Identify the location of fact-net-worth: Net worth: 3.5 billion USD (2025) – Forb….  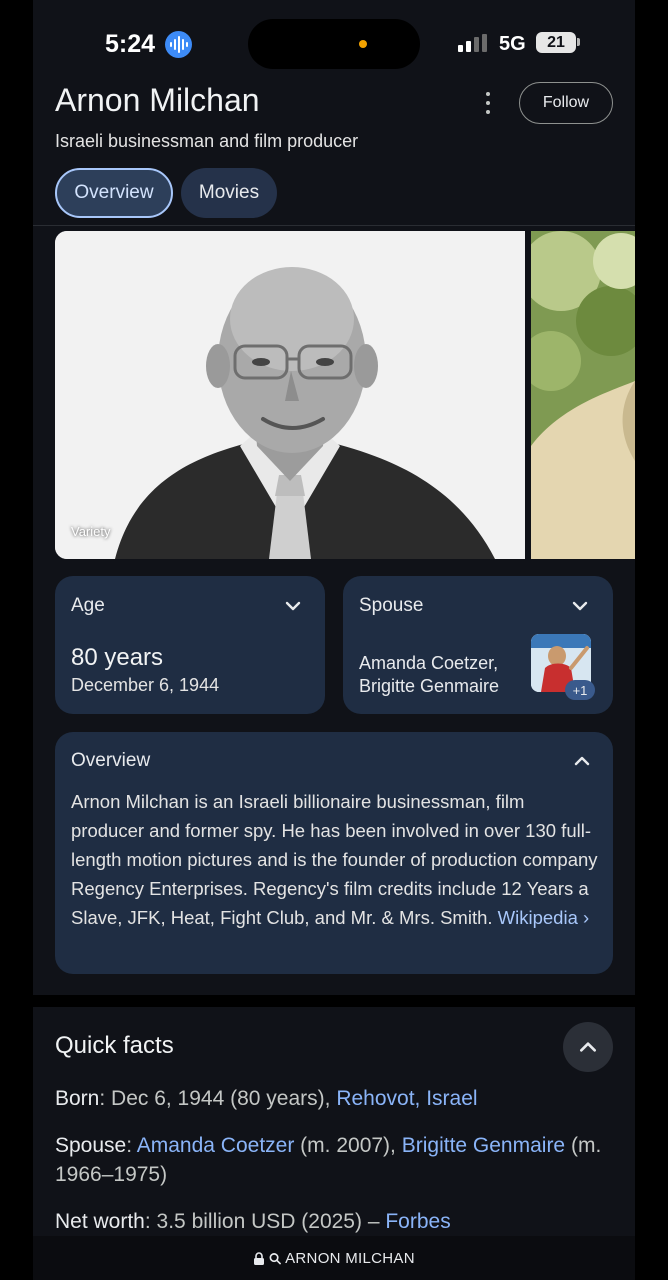
(335, 1221).